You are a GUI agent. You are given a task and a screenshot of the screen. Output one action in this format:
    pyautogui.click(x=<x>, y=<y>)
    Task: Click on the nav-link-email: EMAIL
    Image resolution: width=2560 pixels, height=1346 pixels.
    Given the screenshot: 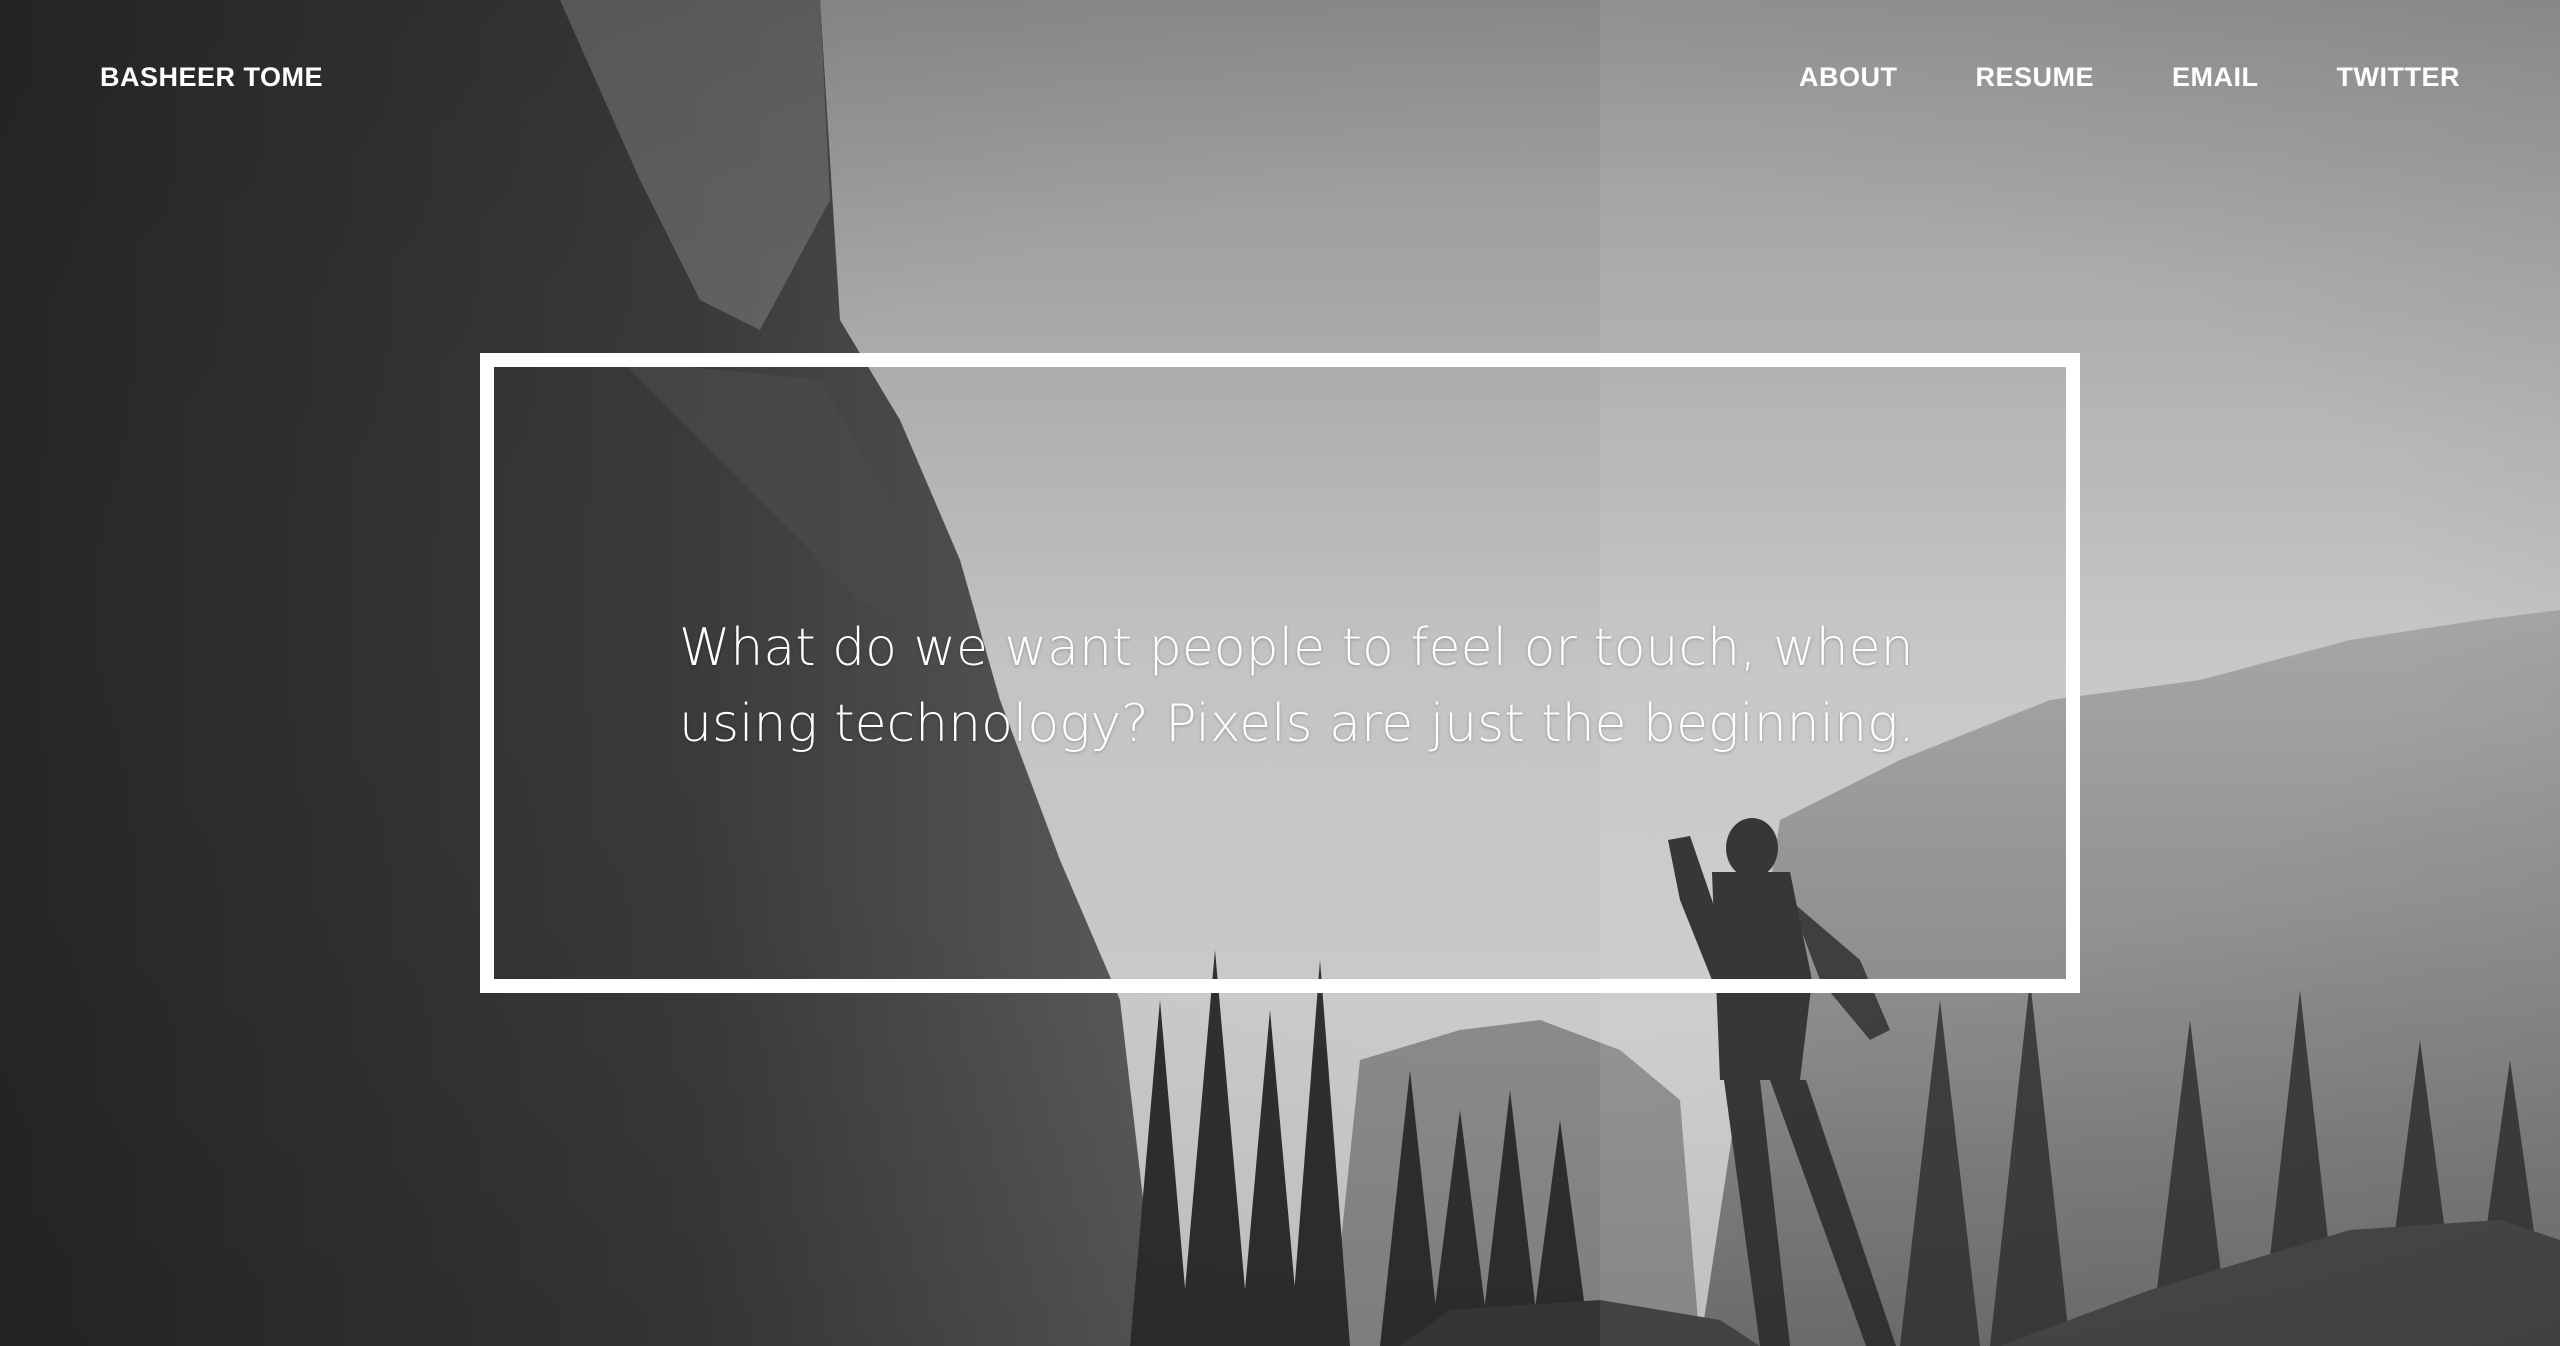 What is the action you would take?
    pyautogui.click(x=2215, y=77)
    